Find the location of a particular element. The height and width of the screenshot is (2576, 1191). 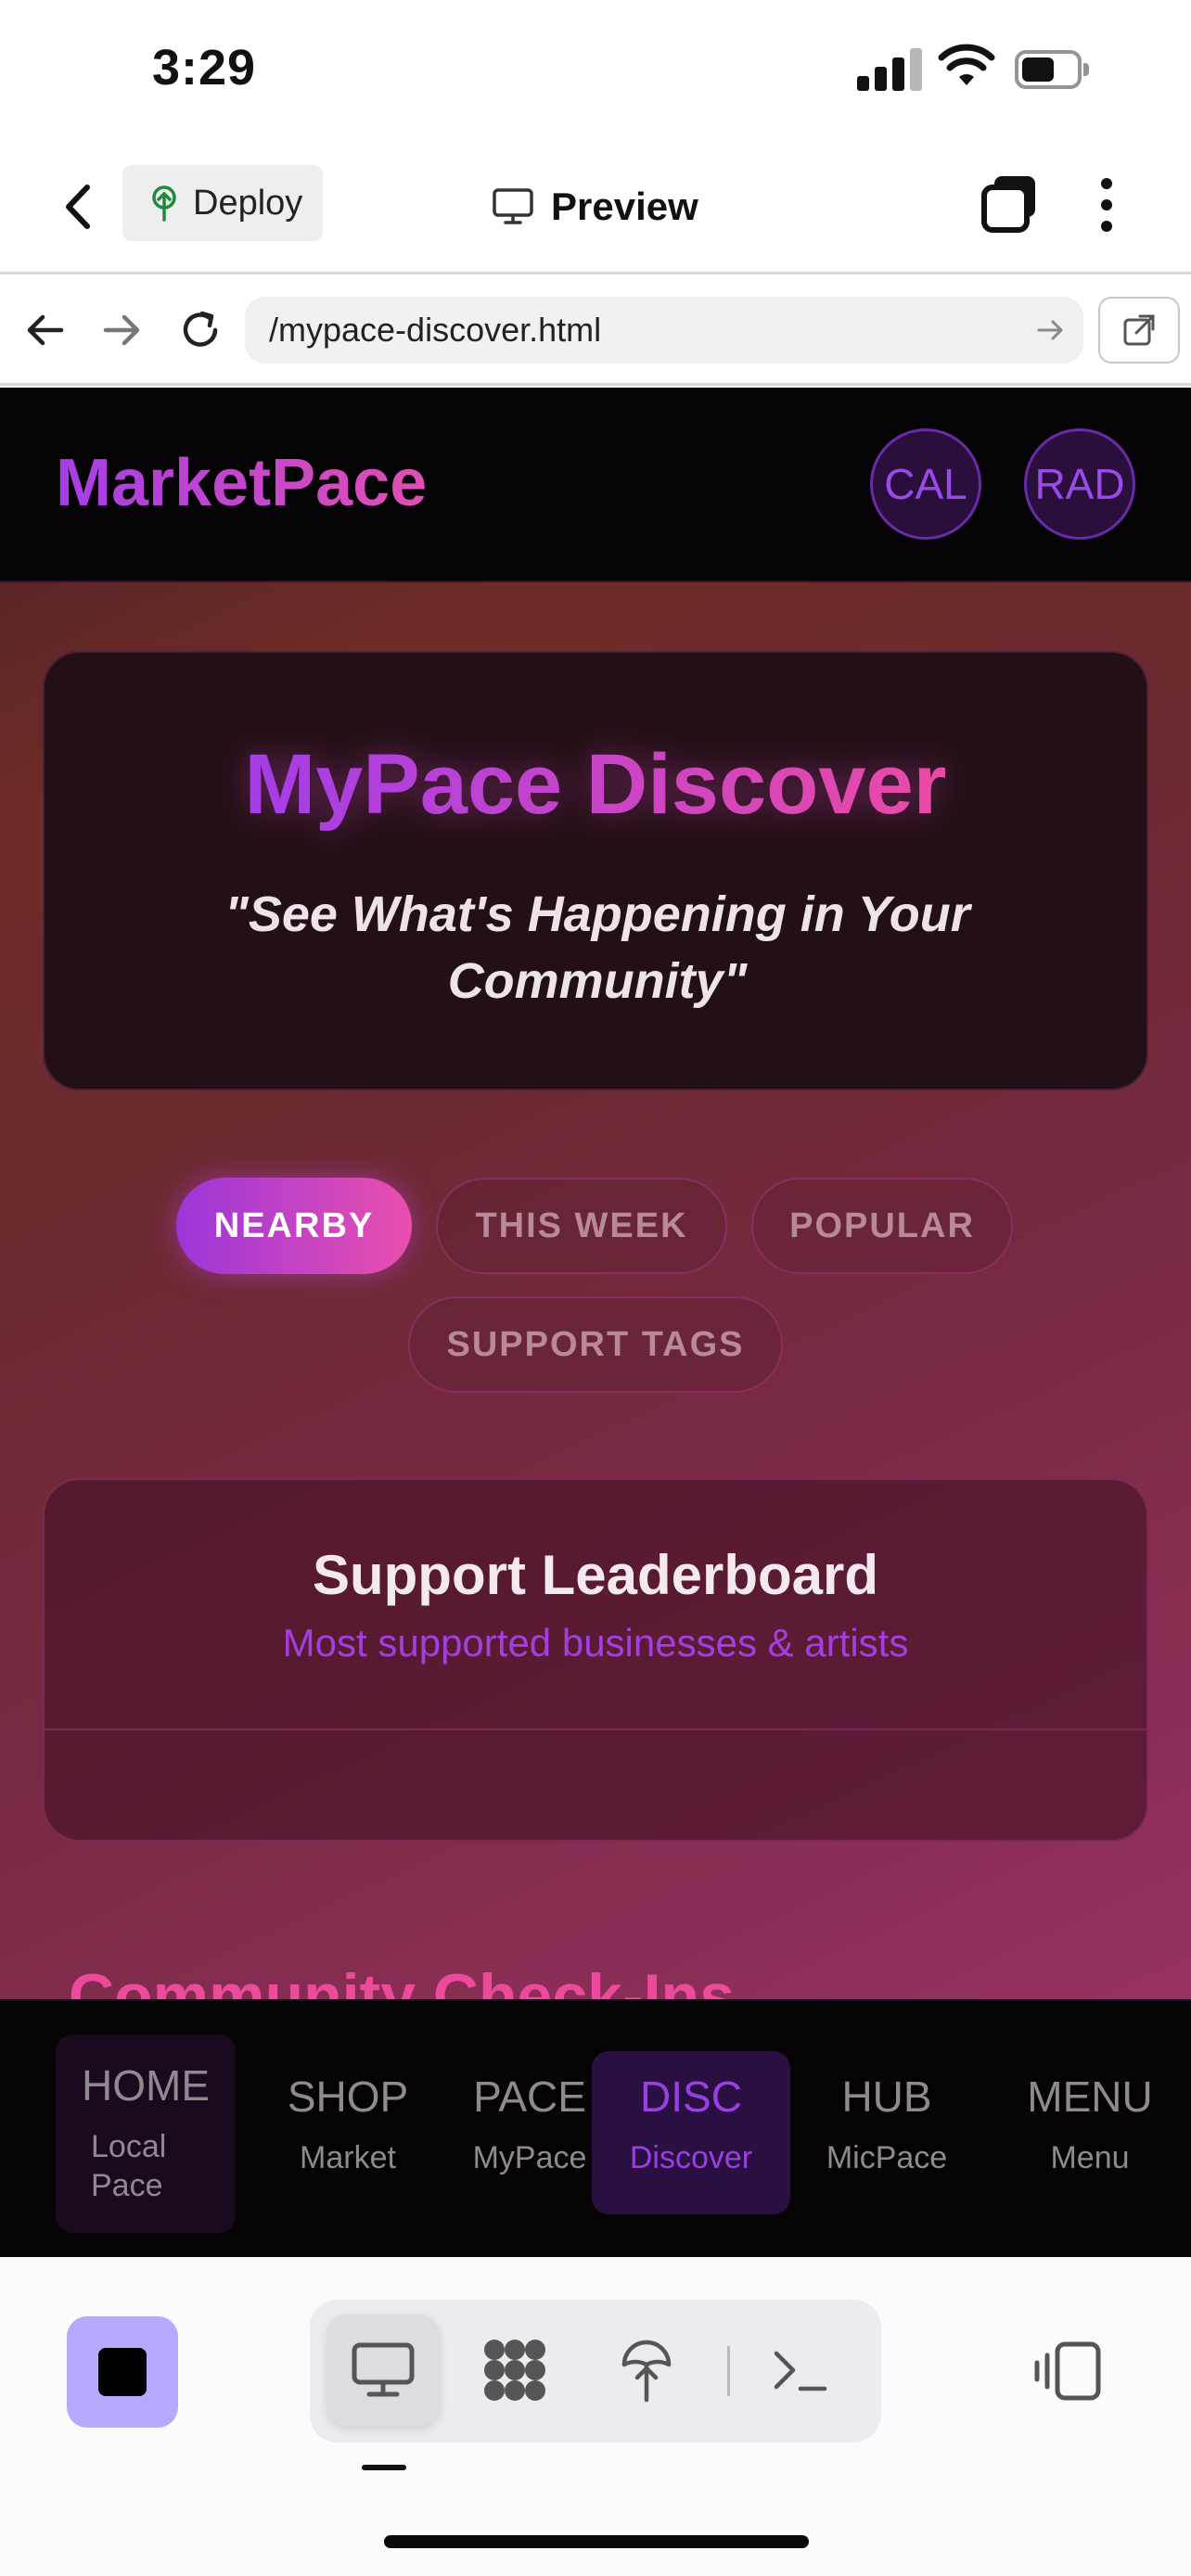

monitor-icon is located at coordinates (513, 206).